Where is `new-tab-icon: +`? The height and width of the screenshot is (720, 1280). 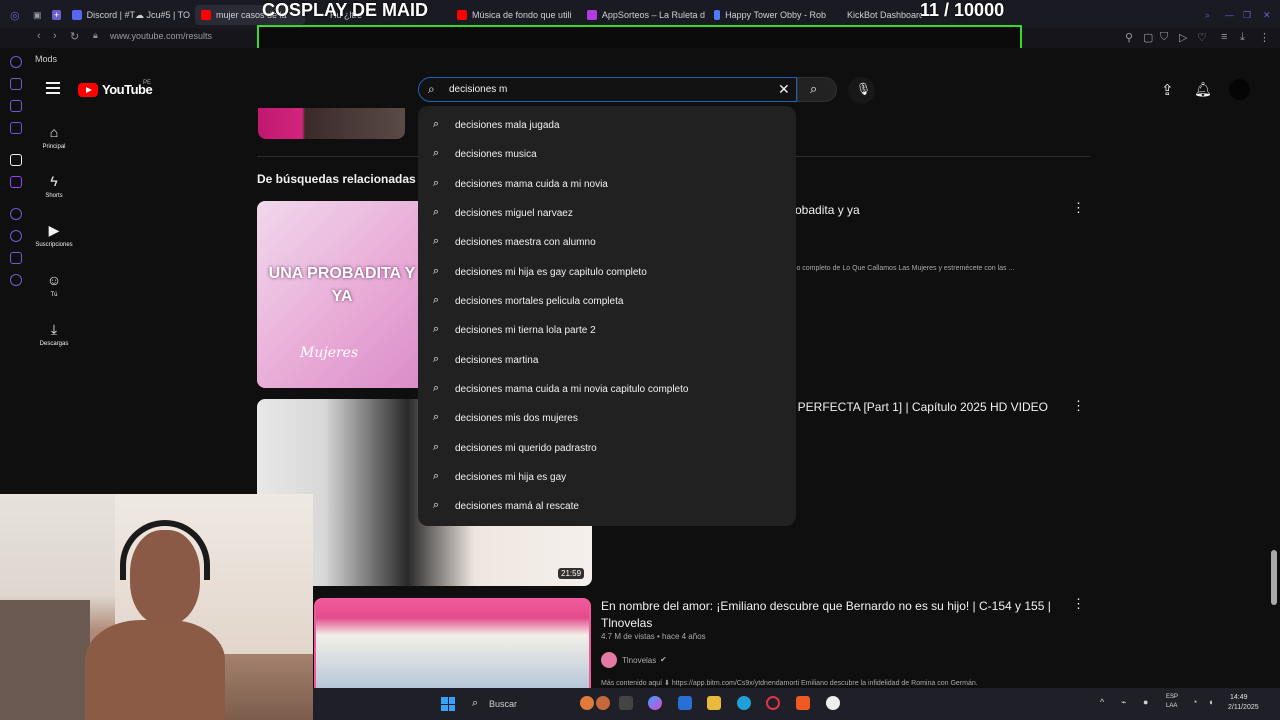 new-tab-icon: + is located at coordinates (57, 15).